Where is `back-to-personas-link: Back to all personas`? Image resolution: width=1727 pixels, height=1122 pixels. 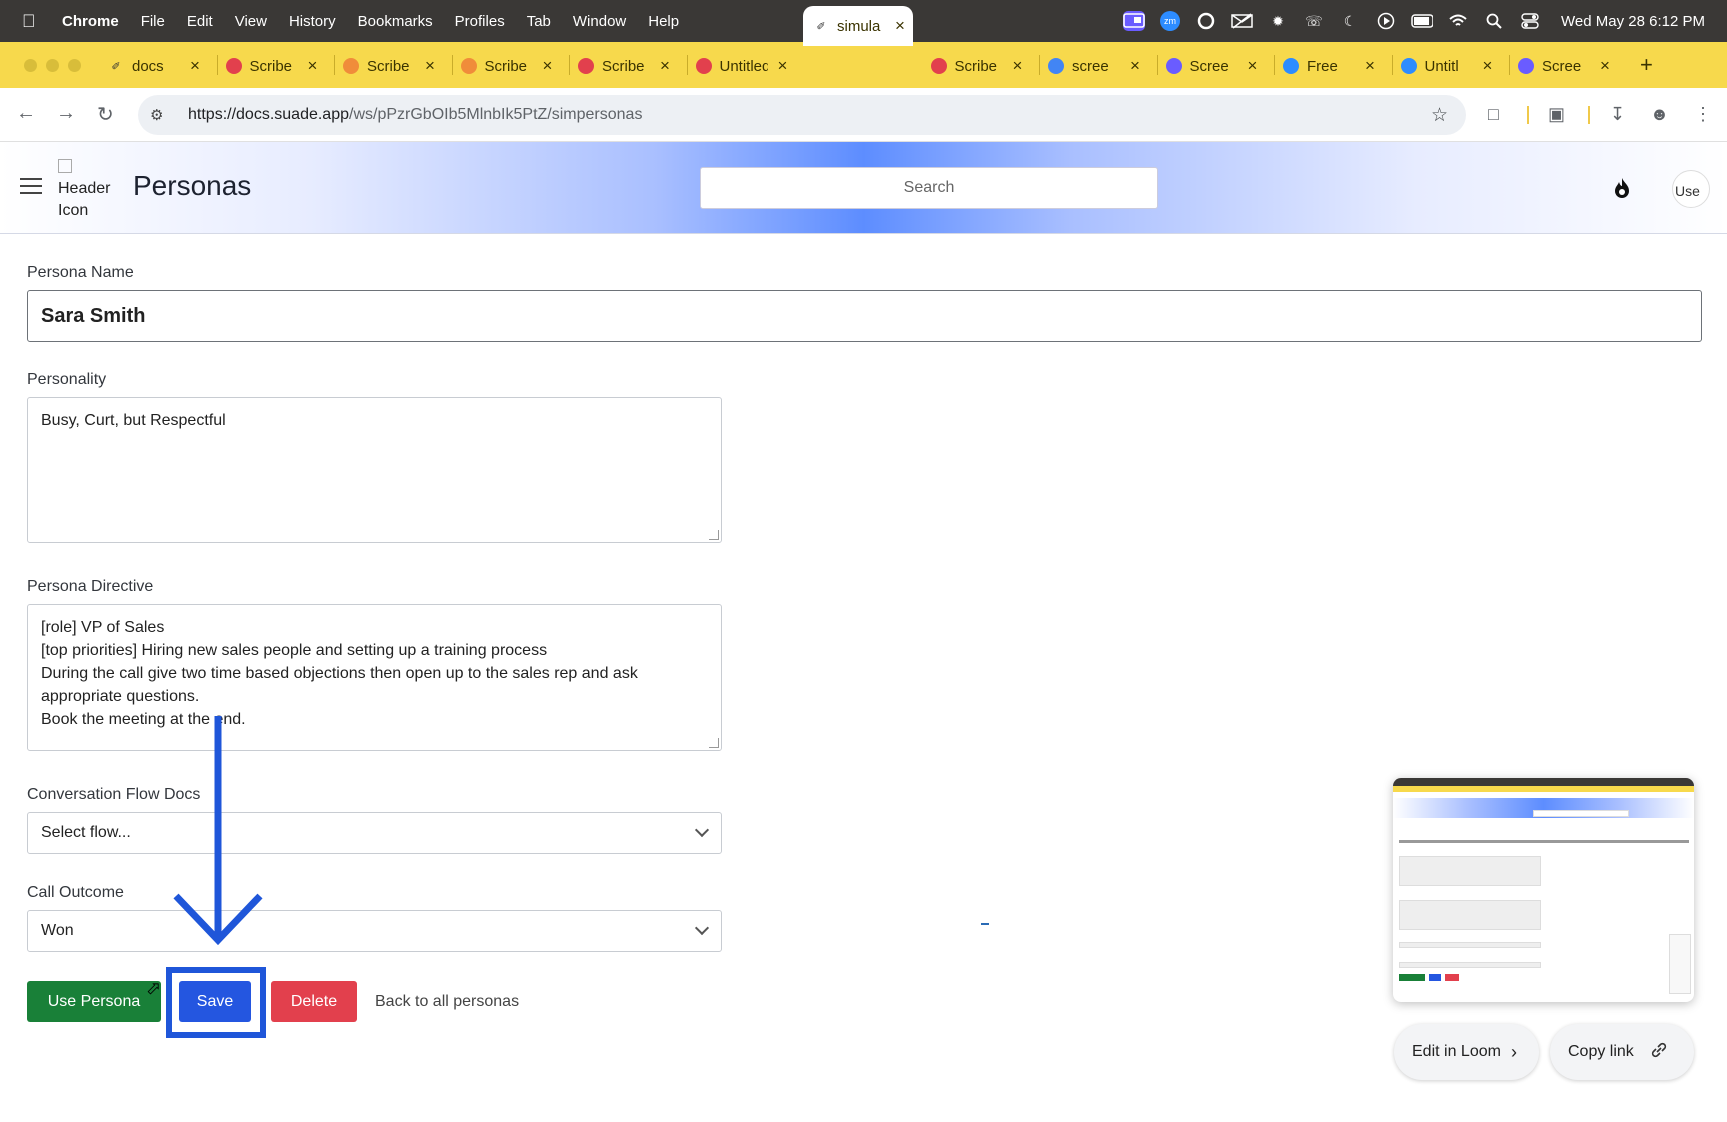
back-to-personas-link: Back to all personas is located at coordinates (447, 1002).